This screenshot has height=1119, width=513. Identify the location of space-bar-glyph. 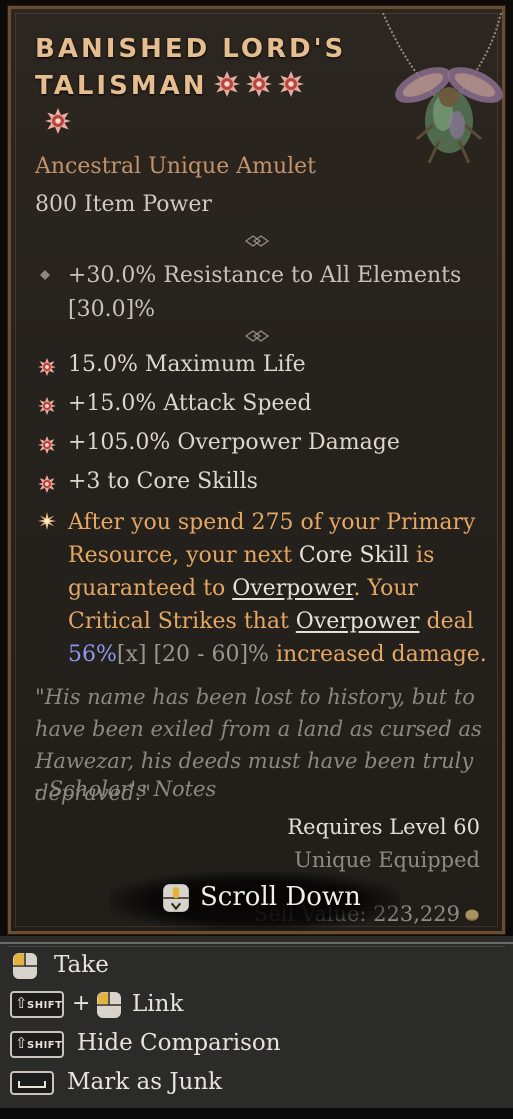
(32, 1084).